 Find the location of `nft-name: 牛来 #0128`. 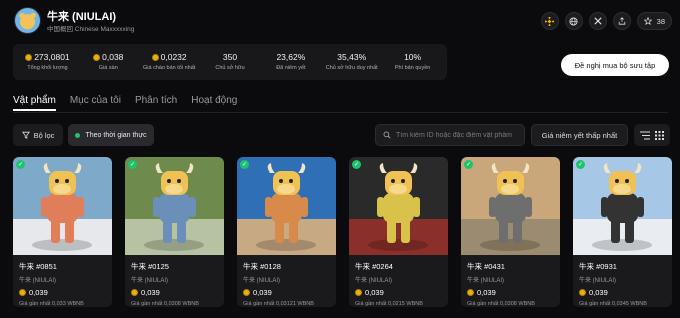

nft-name: 牛来 #0128 is located at coordinates (262, 266).